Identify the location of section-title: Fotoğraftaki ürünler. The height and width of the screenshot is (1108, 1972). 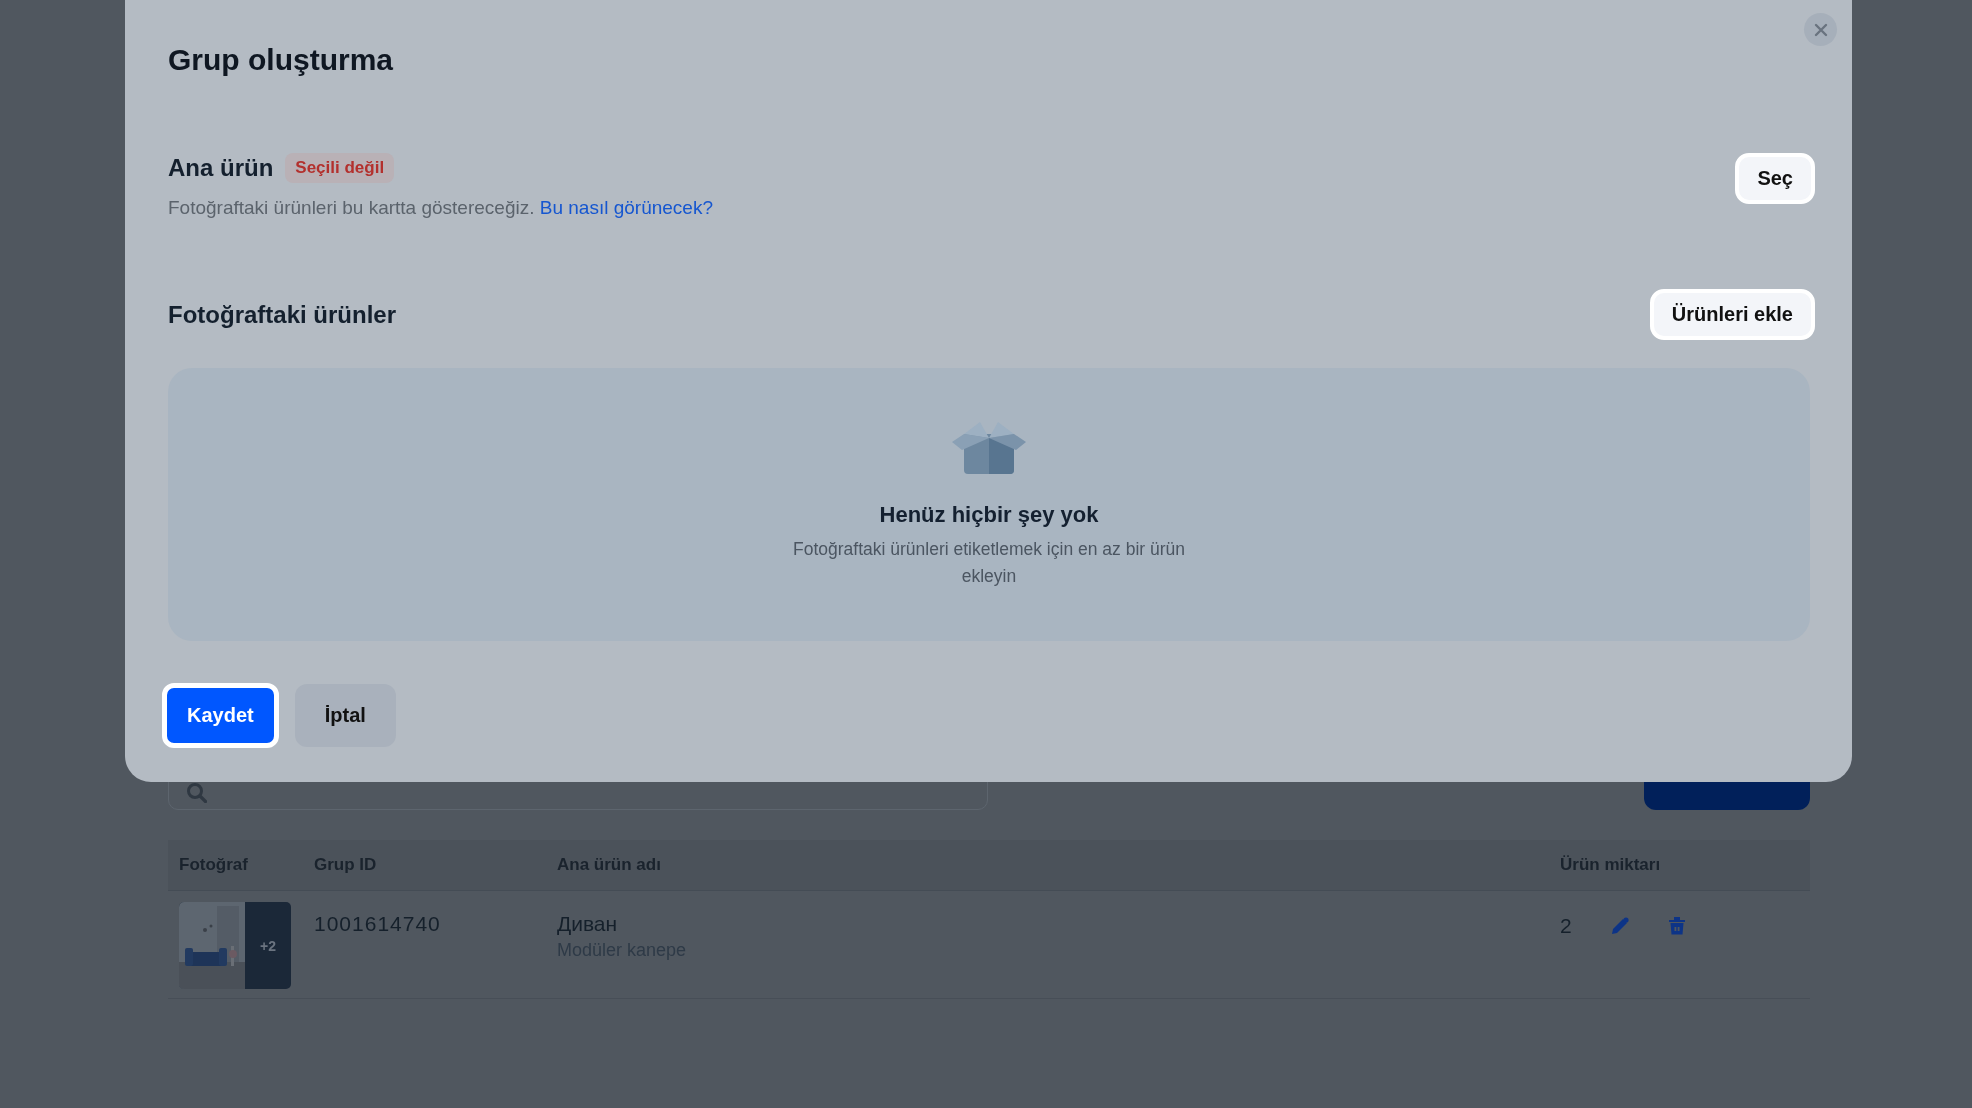
(282, 314).